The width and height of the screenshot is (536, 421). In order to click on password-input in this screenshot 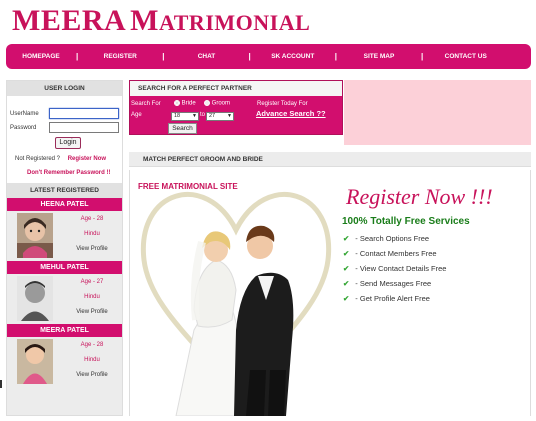, I will do `click(84, 127)`.